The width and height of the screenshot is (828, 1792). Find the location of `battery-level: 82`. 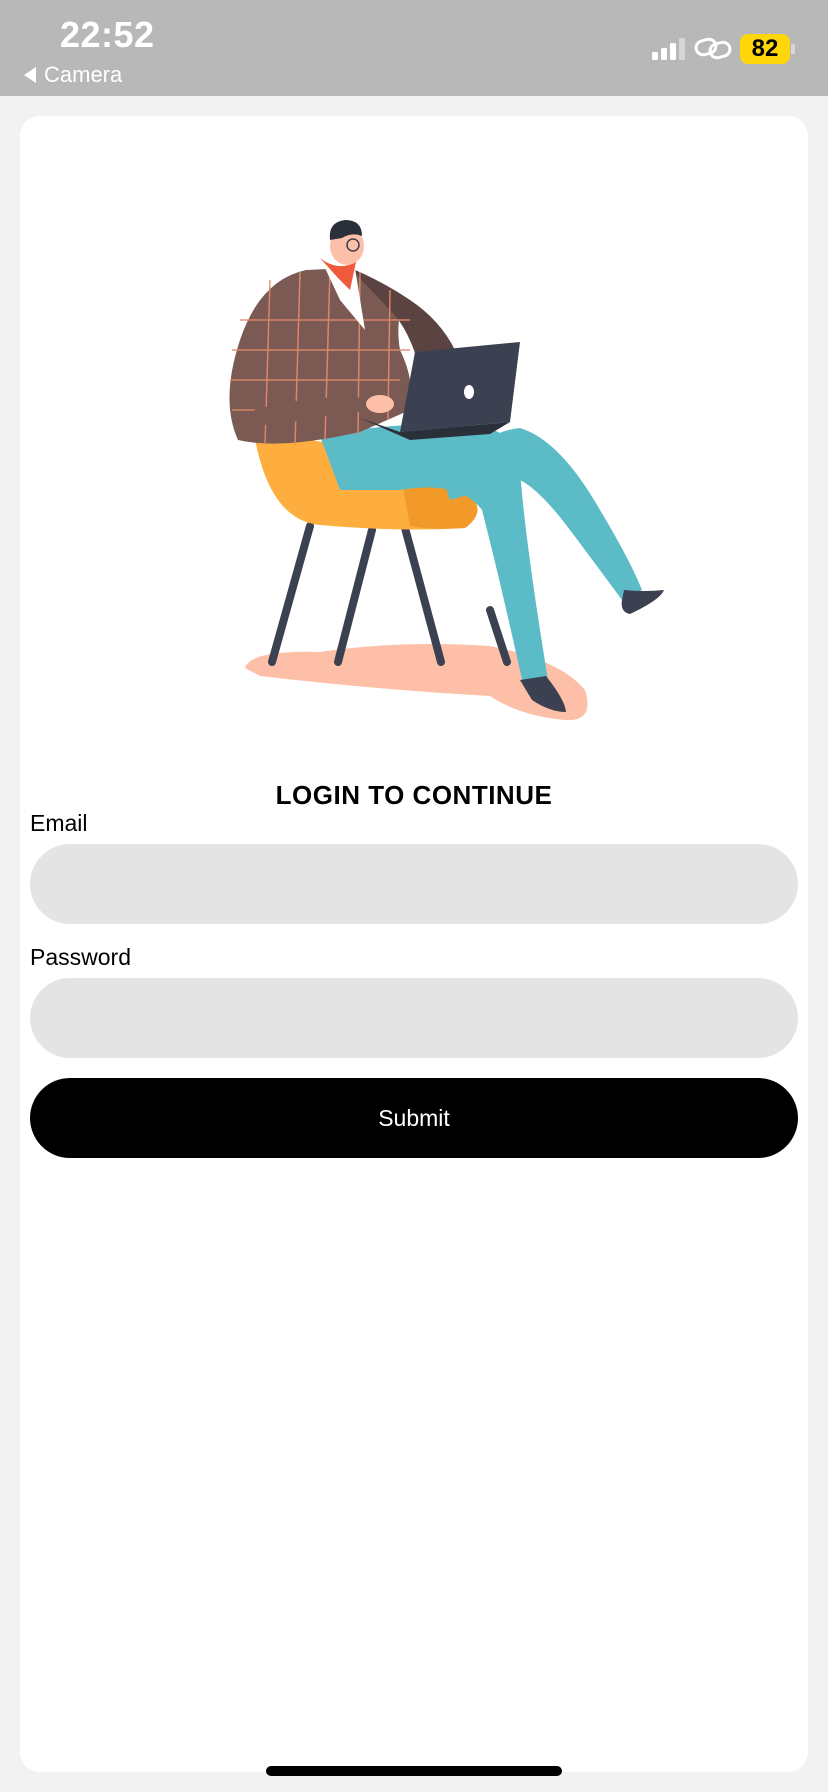

battery-level: 82 is located at coordinates (765, 48).